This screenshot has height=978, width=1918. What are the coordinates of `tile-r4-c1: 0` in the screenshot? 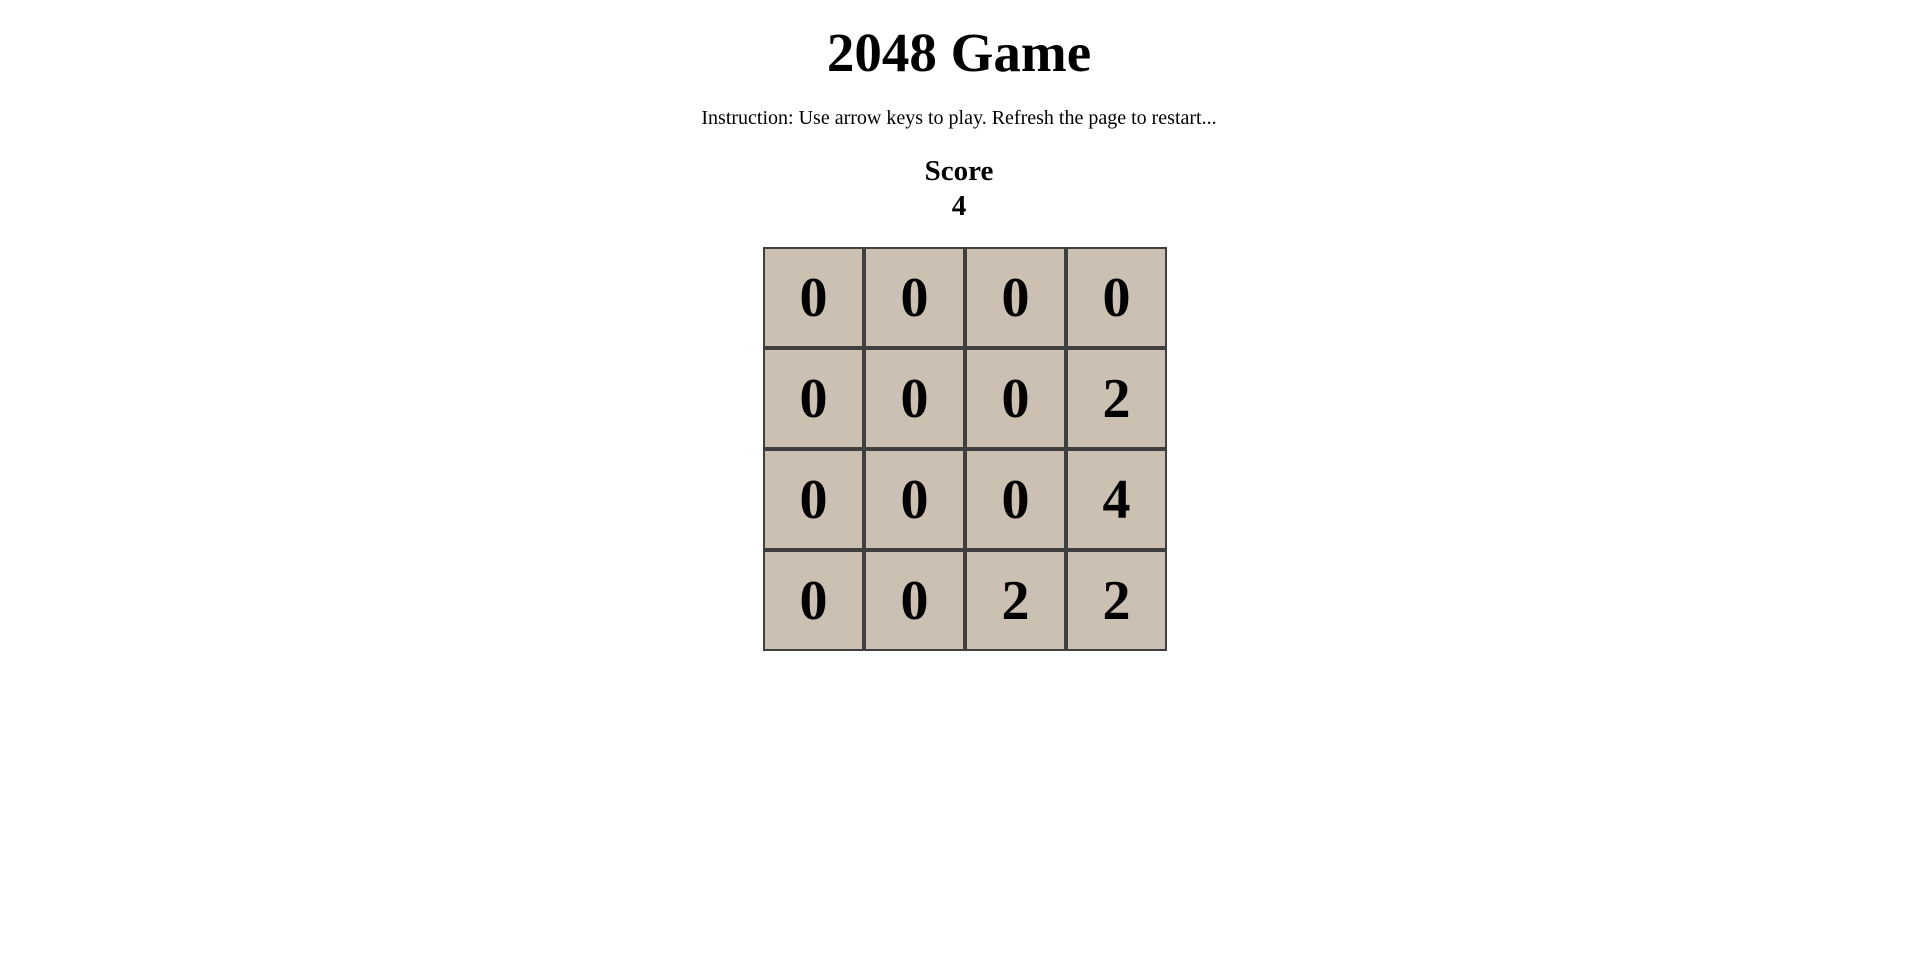 It's located at (813, 600).